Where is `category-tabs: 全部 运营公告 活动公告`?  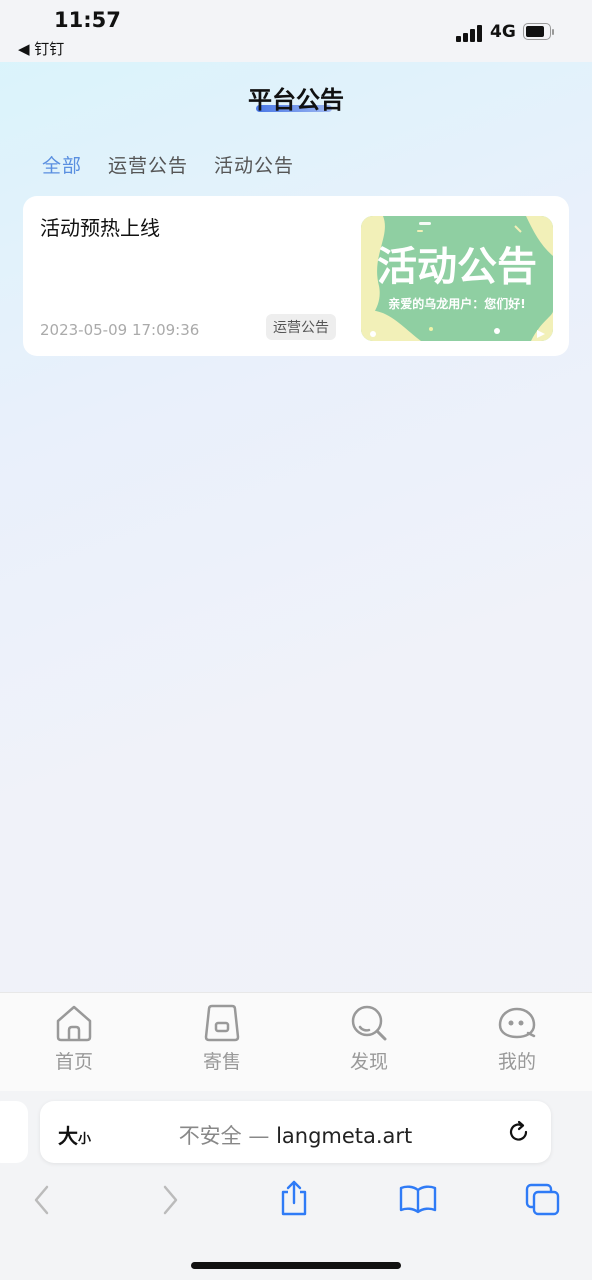
category-tabs: 全部 运营公告 活动公告 is located at coordinates (168, 164).